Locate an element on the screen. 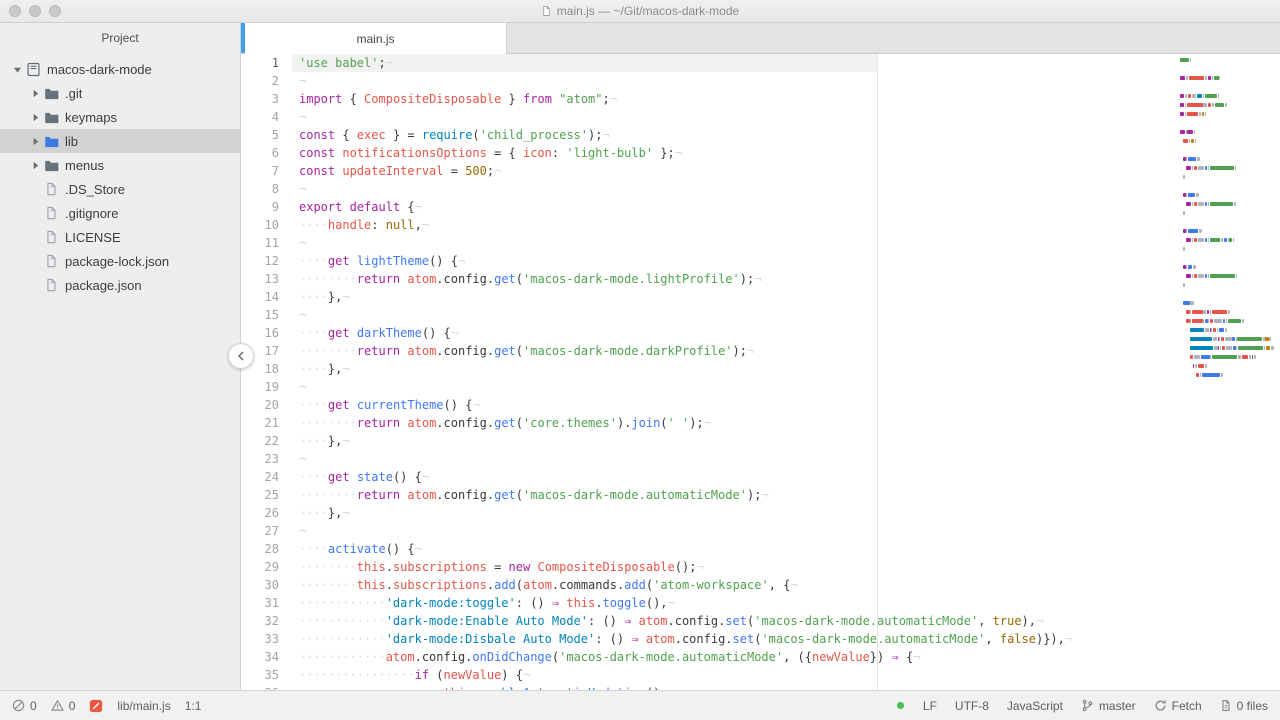  line-number: 29 is located at coordinates (260, 567).